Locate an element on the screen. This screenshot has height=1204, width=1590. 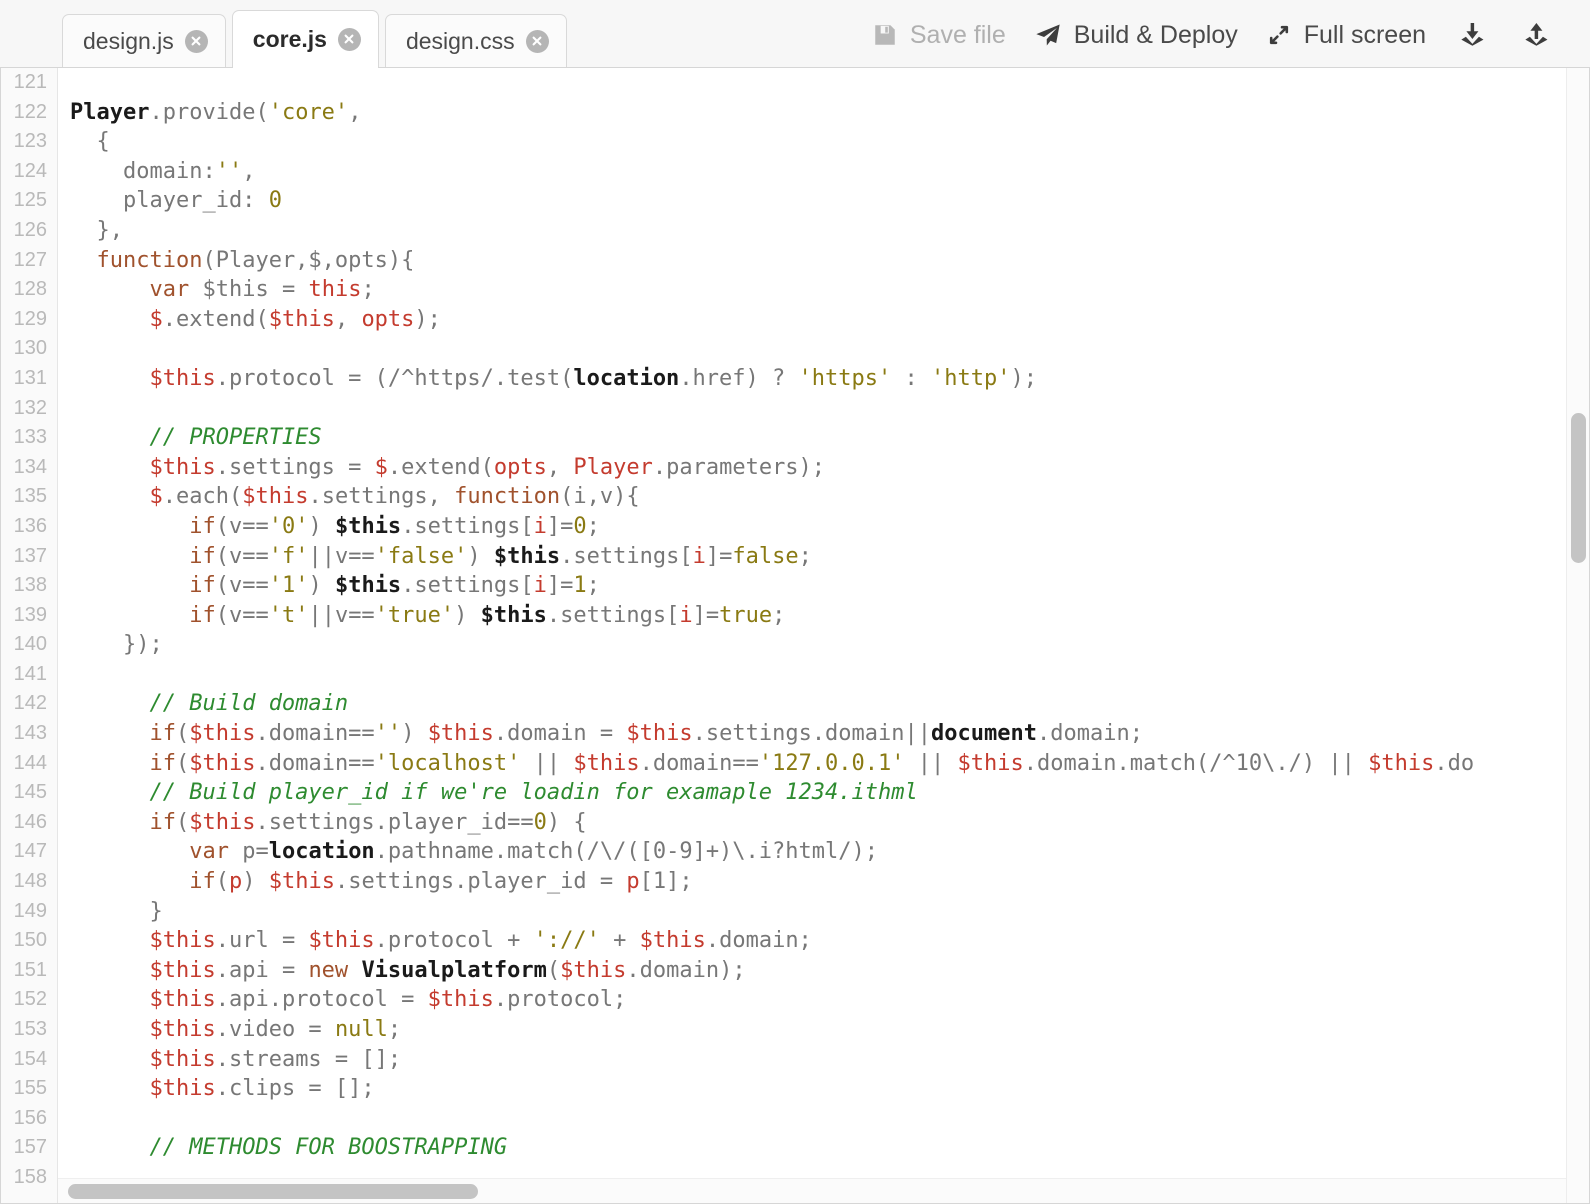
code-token-str: 'false' is located at coordinates (421, 556).